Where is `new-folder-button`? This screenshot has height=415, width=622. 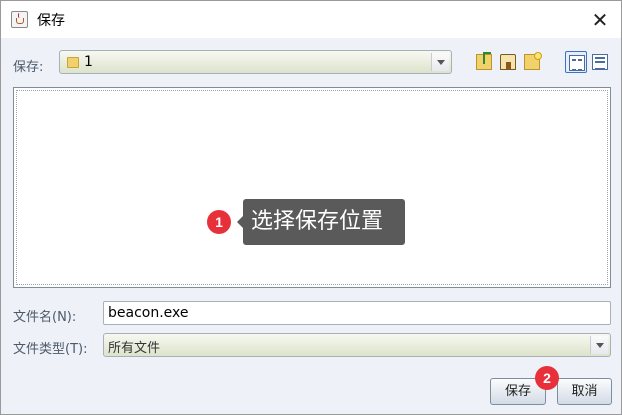
new-folder-button is located at coordinates (532, 62).